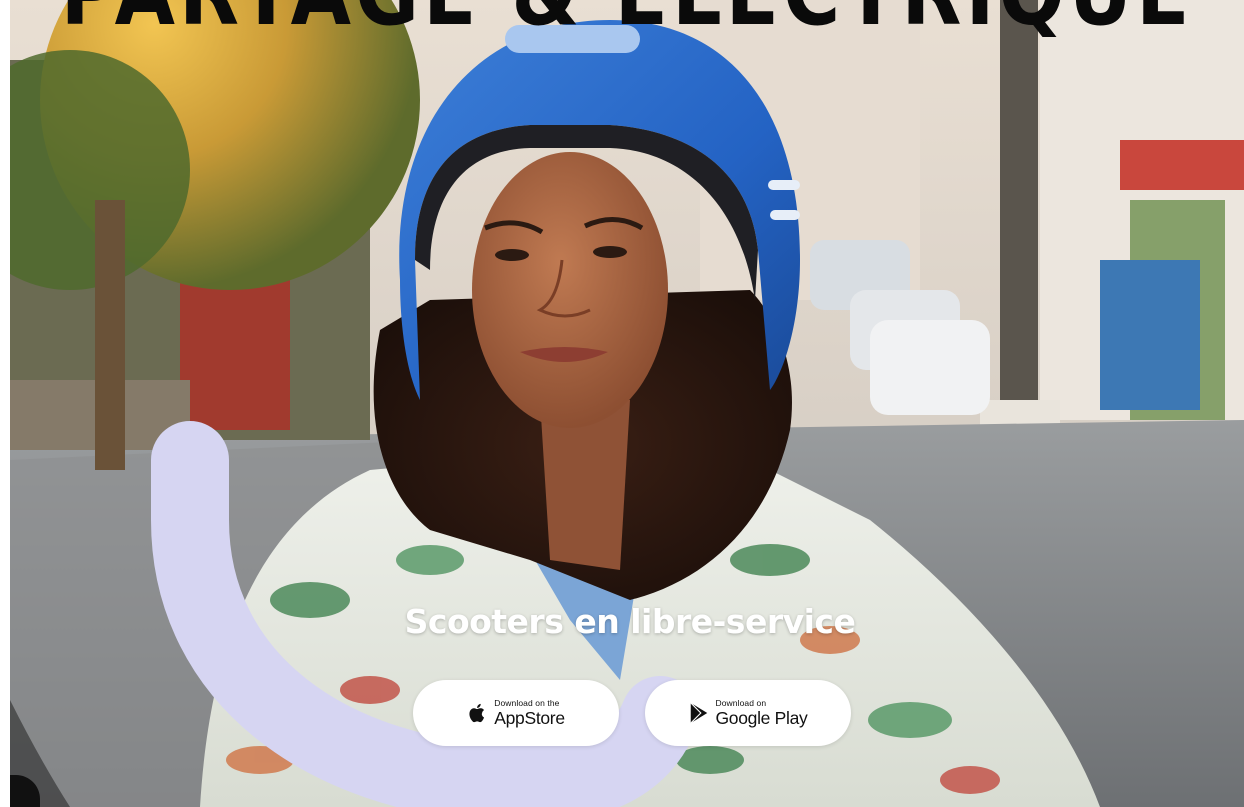  Describe the element at coordinates (761, 717) in the screenshot. I see `googleplay-big-label: Google Play` at that location.